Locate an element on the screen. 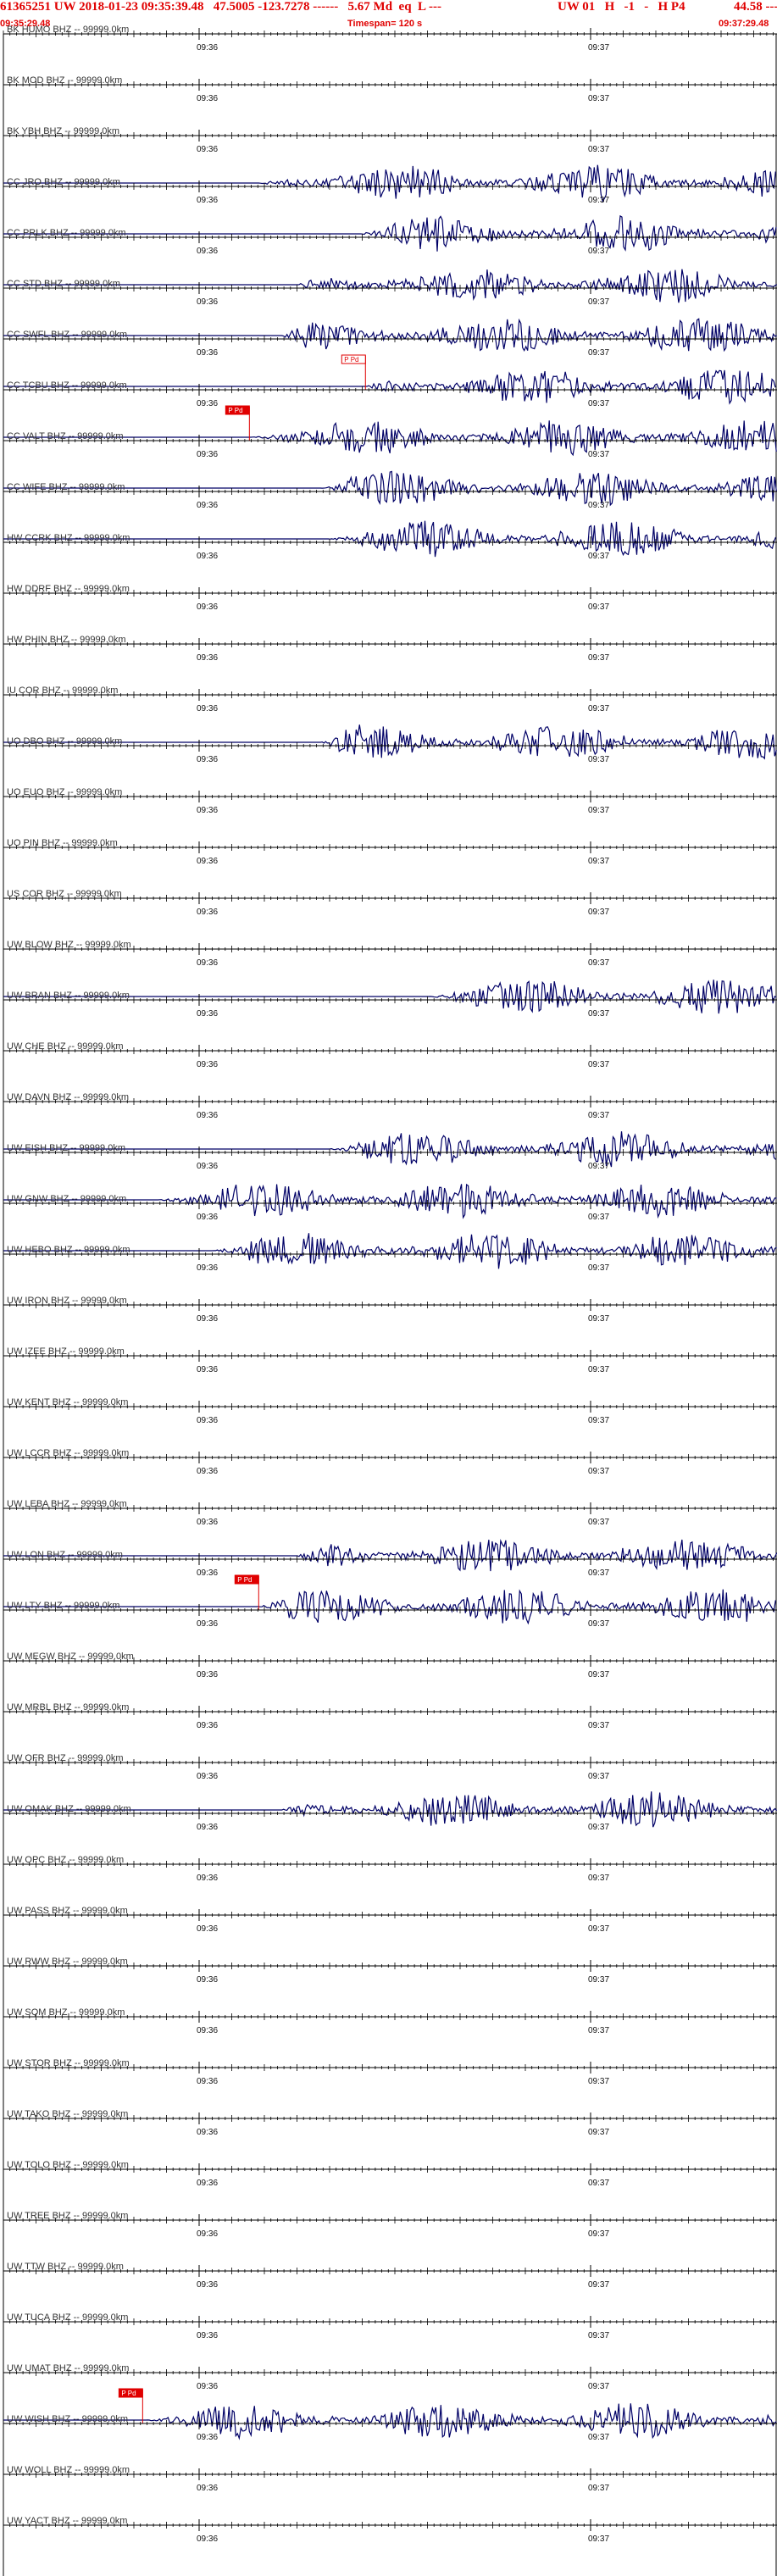 The height and width of the screenshot is (2576, 777). channel-label: UW WOLL BHZ -- 99999.0km is located at coordinates (68, 2470).